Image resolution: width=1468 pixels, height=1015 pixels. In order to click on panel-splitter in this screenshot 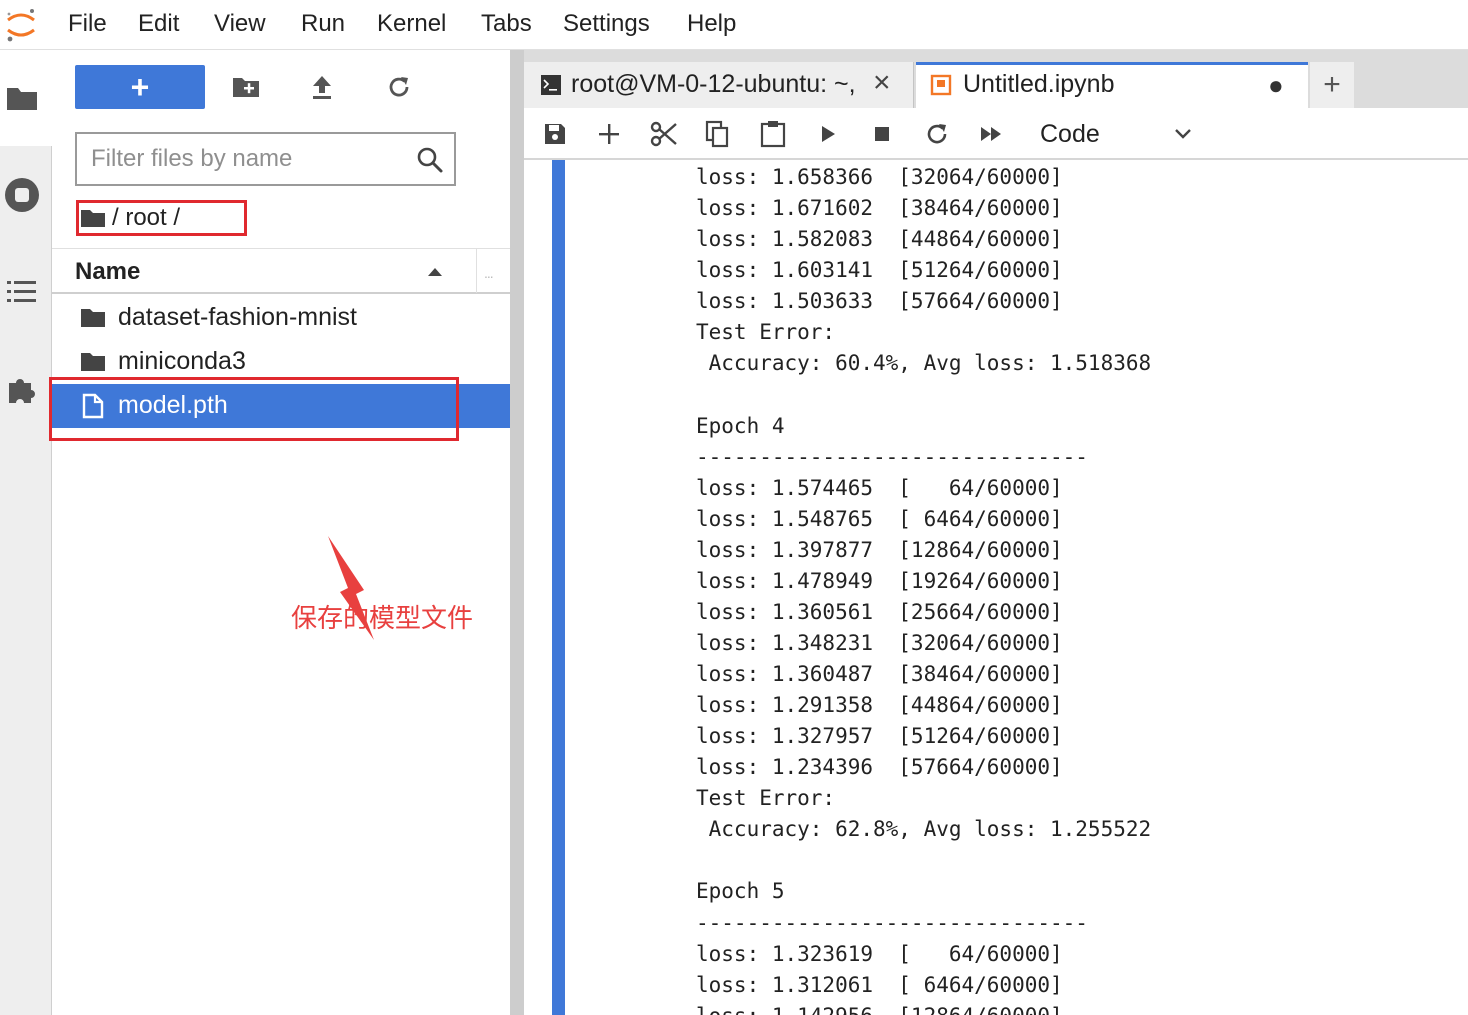, I will do `click(517, 532)`.